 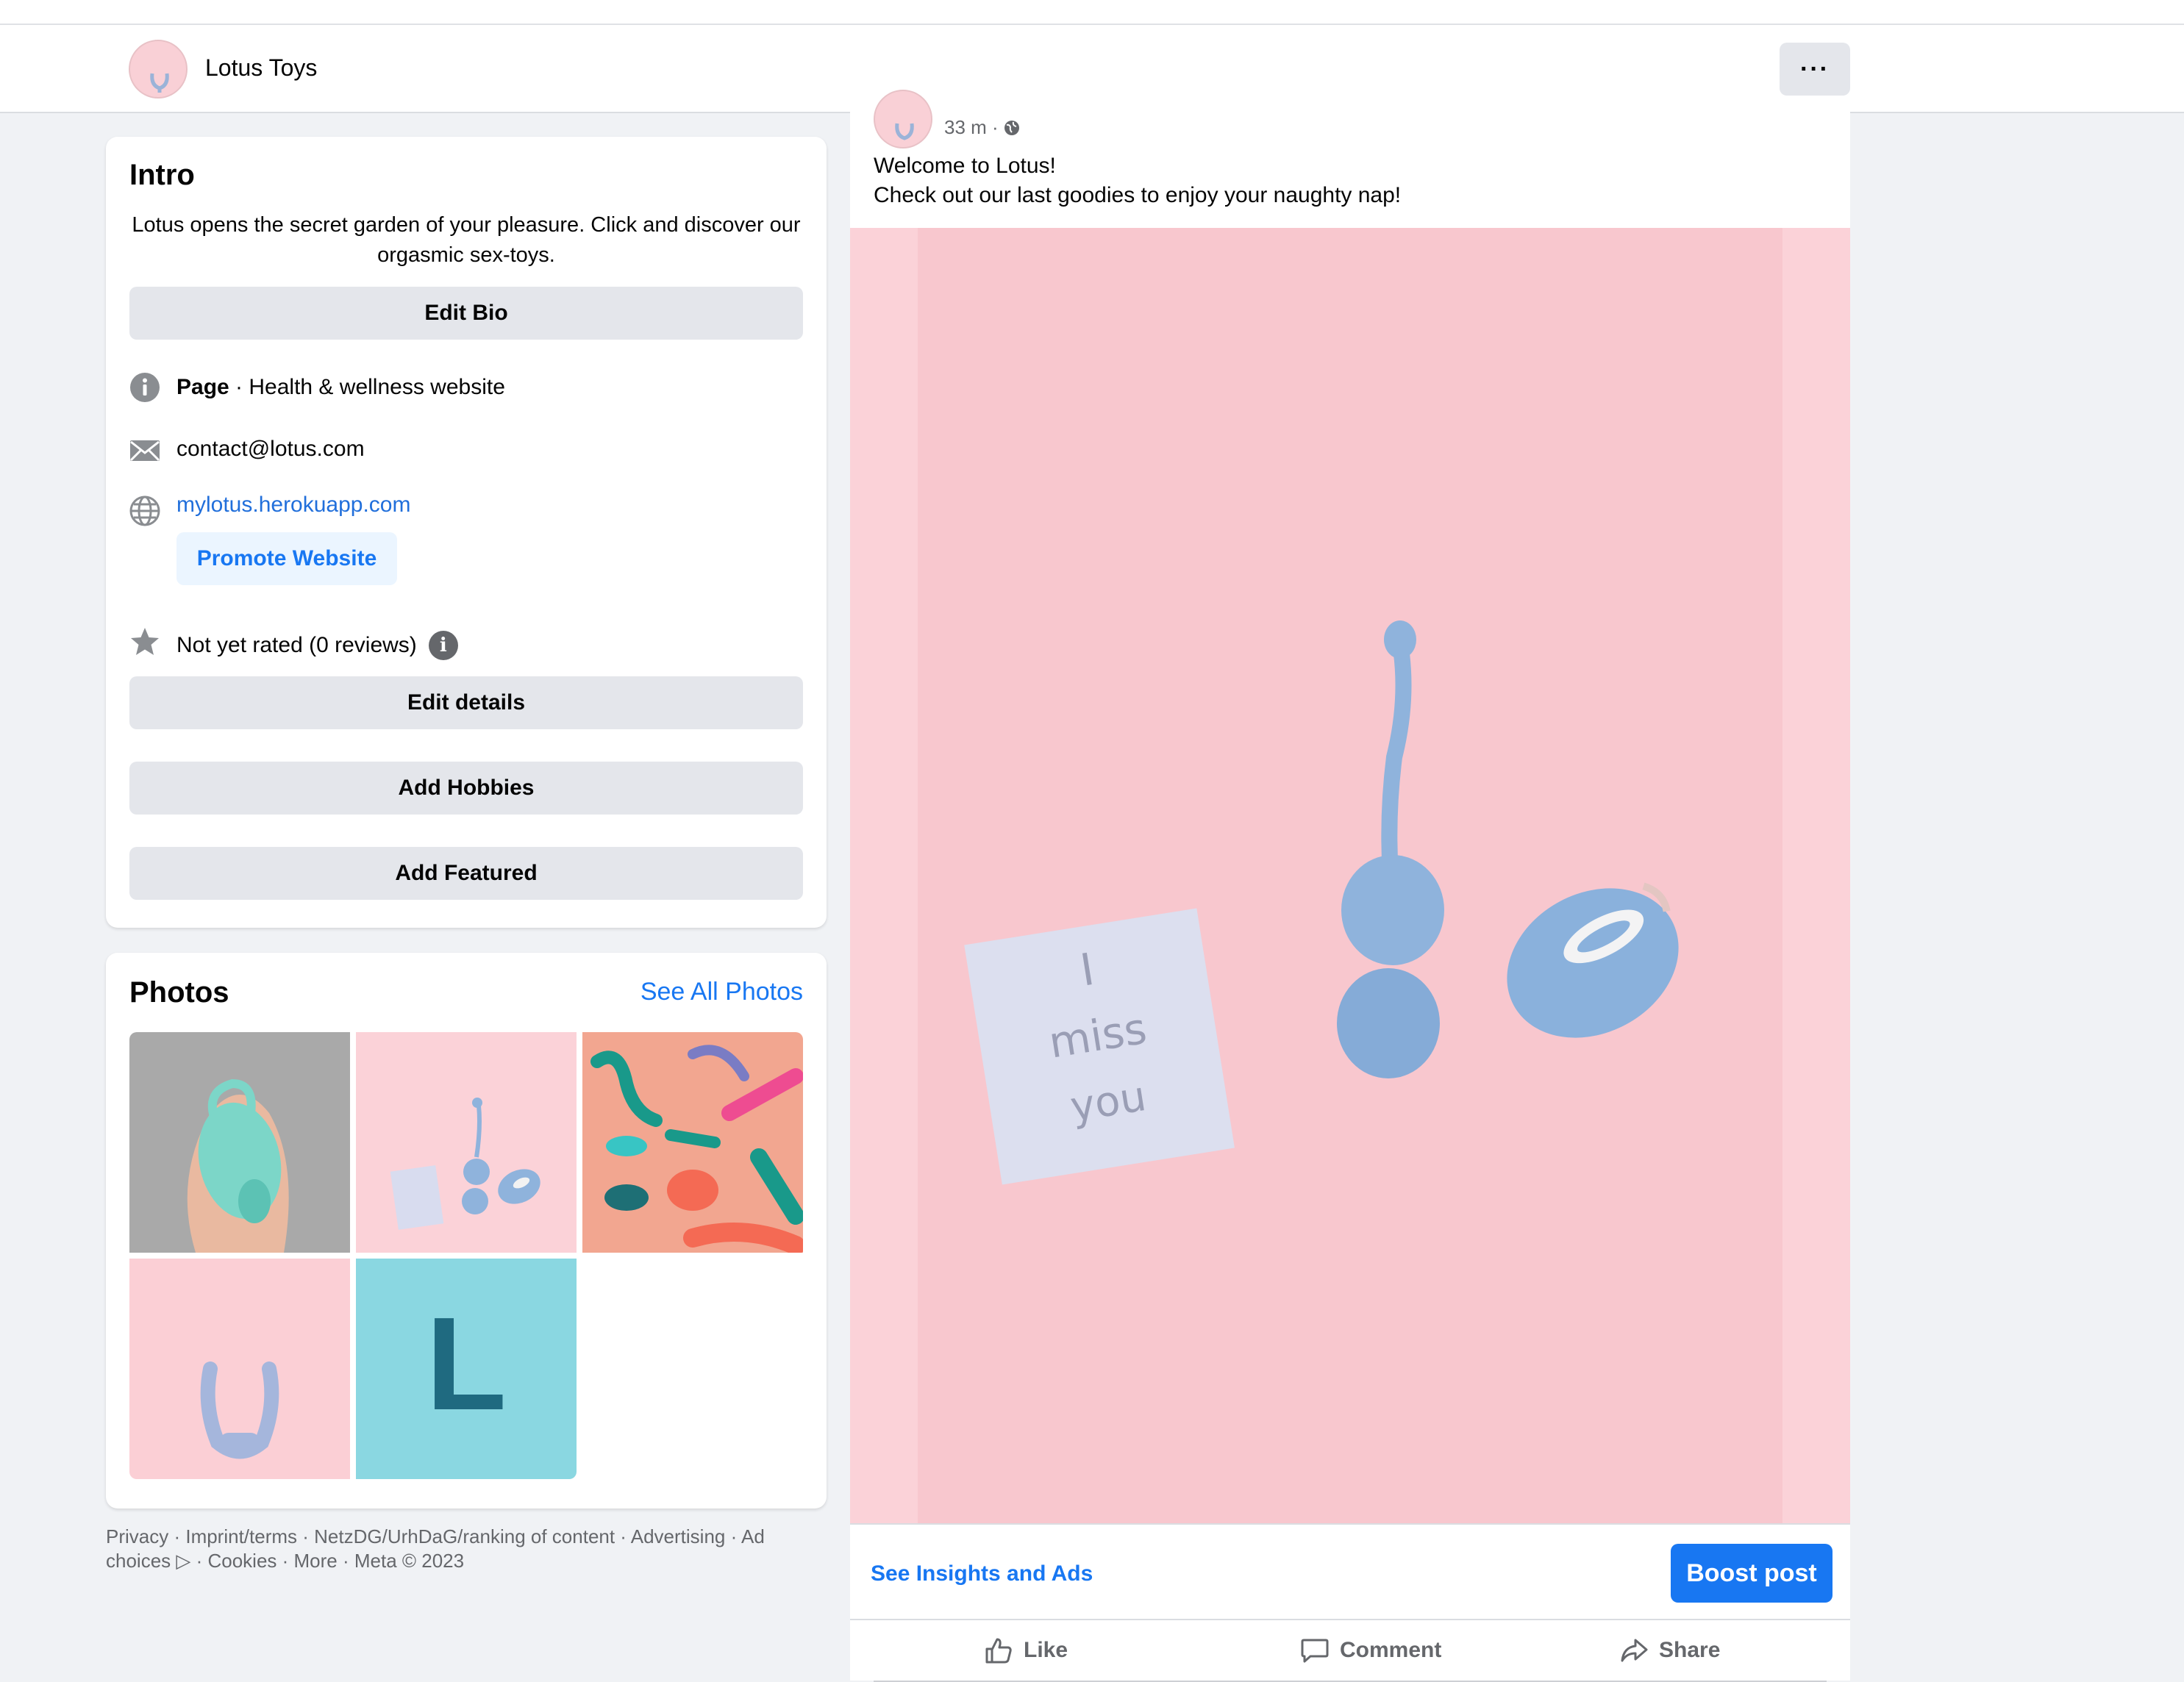 What do you see at coordinates (367, 387) in the screenshot?
I see `page-category-value: · Health & wellness website` at bounding box center [367, 387].